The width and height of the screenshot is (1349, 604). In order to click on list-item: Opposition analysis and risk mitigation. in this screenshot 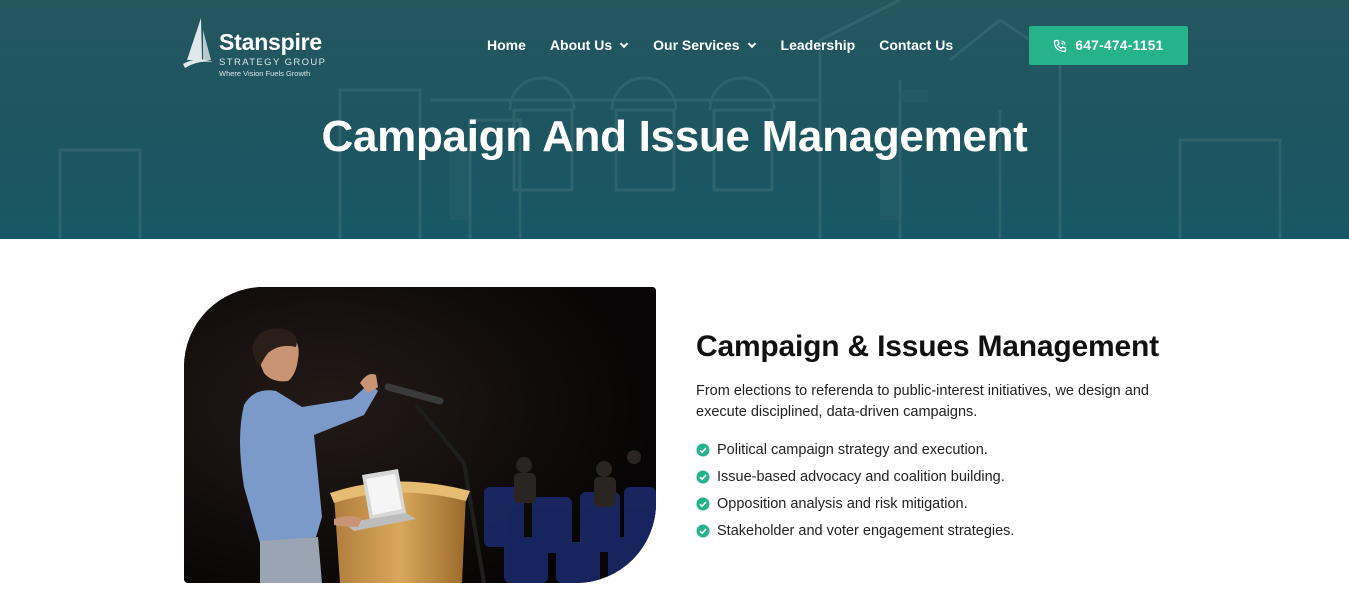, I will do `click(936, 503)`.